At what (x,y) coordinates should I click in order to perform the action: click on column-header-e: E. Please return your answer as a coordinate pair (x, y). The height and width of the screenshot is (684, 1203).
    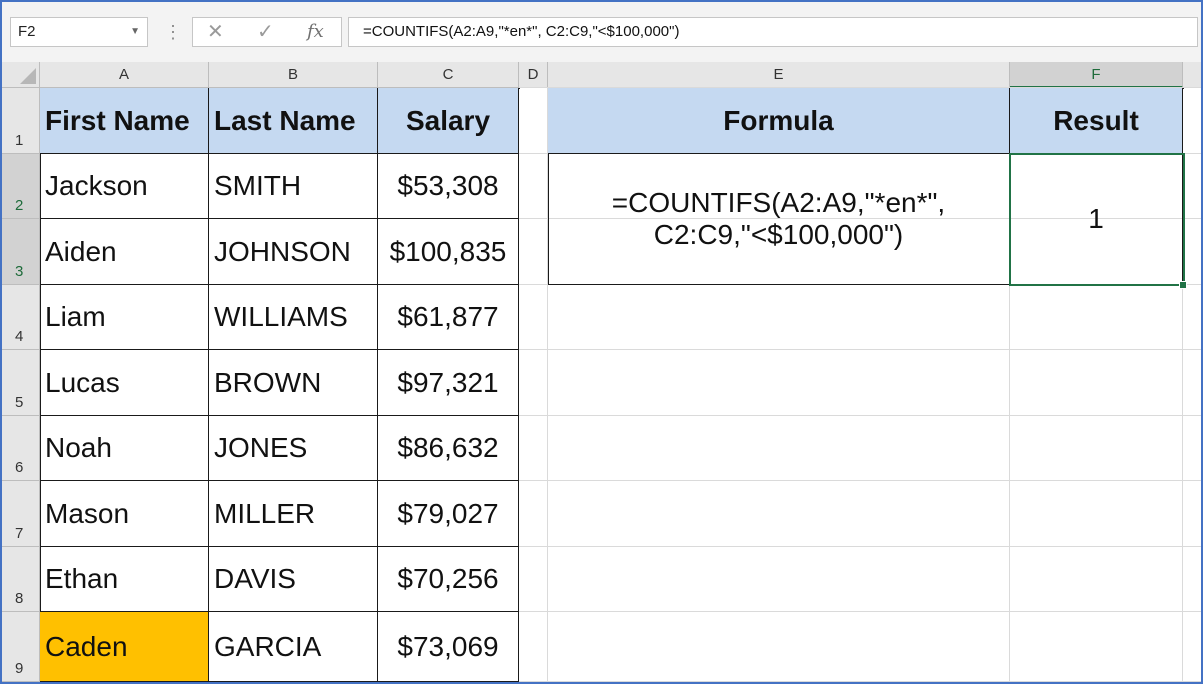
    Looking at the image, I should click on (779, 75).